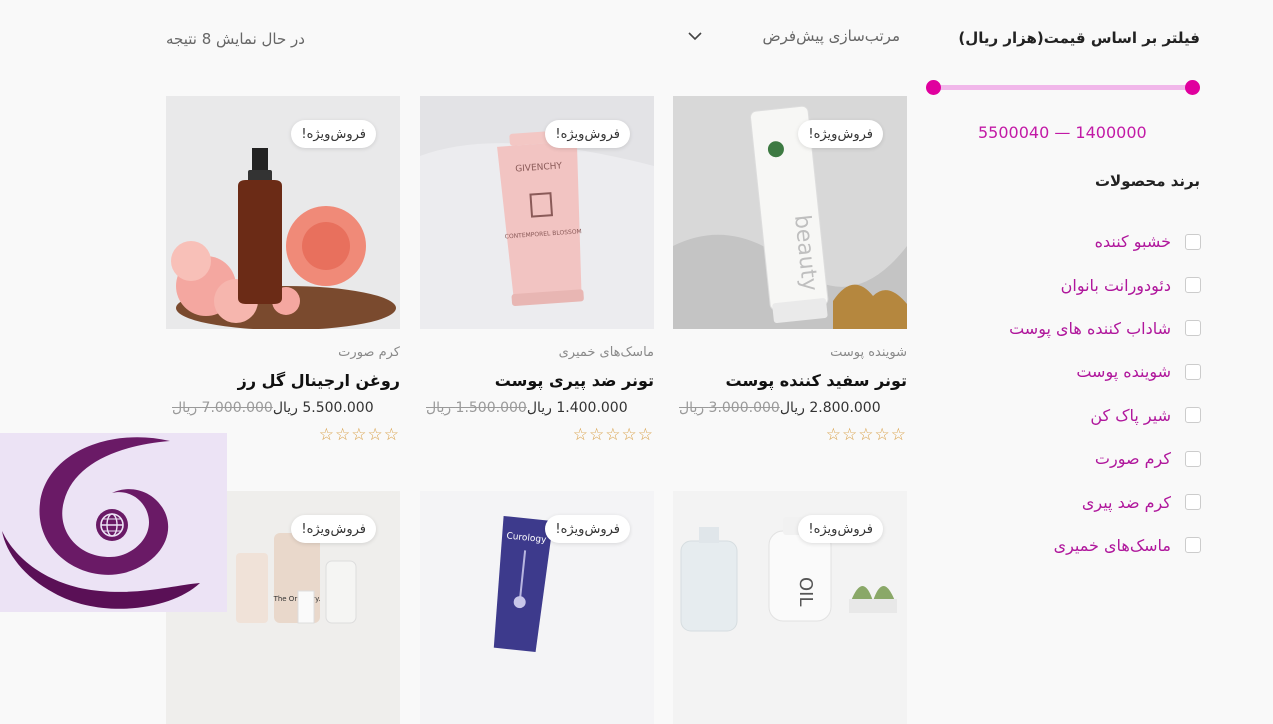  What do you see at coordinates (1071, 501) in the screenshot?
I see `brand-item: کرم ضد پیری` at bounding box center [1071, 501].